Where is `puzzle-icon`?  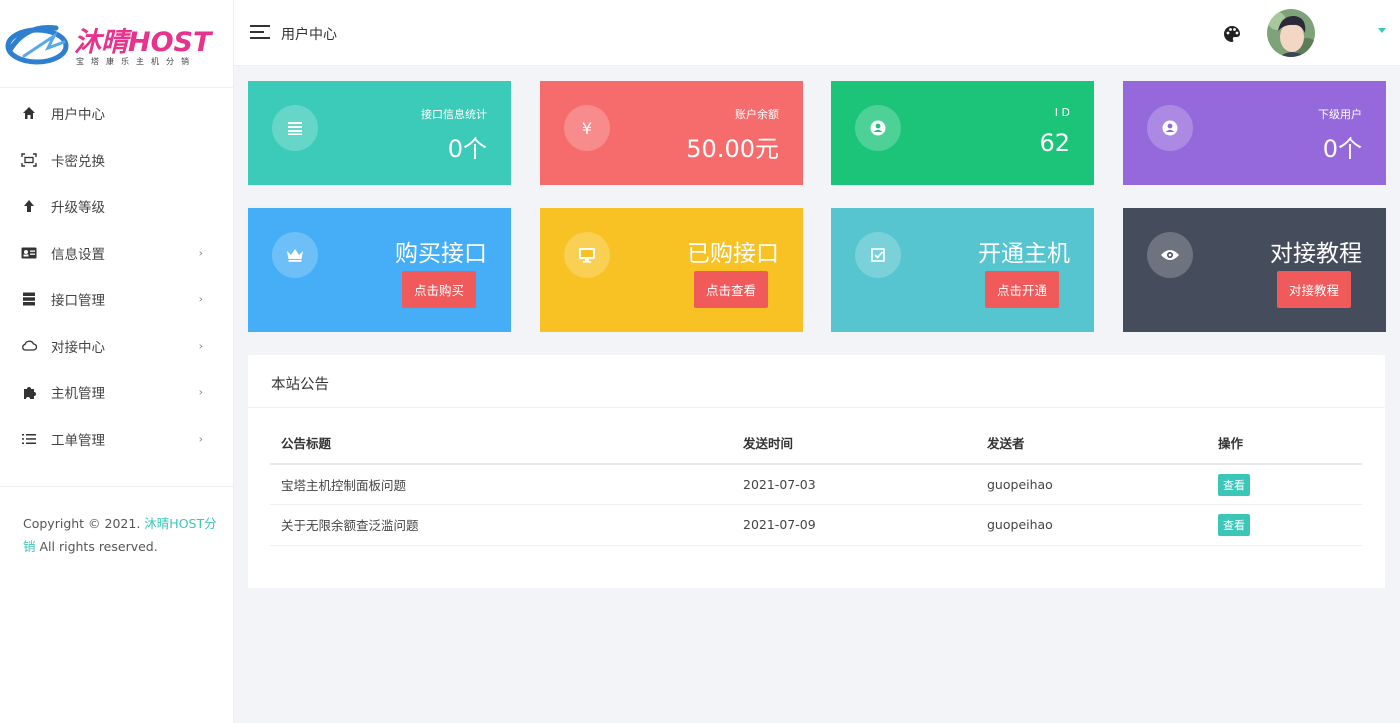 puzzle-icon is located at coordinates (29, 392).